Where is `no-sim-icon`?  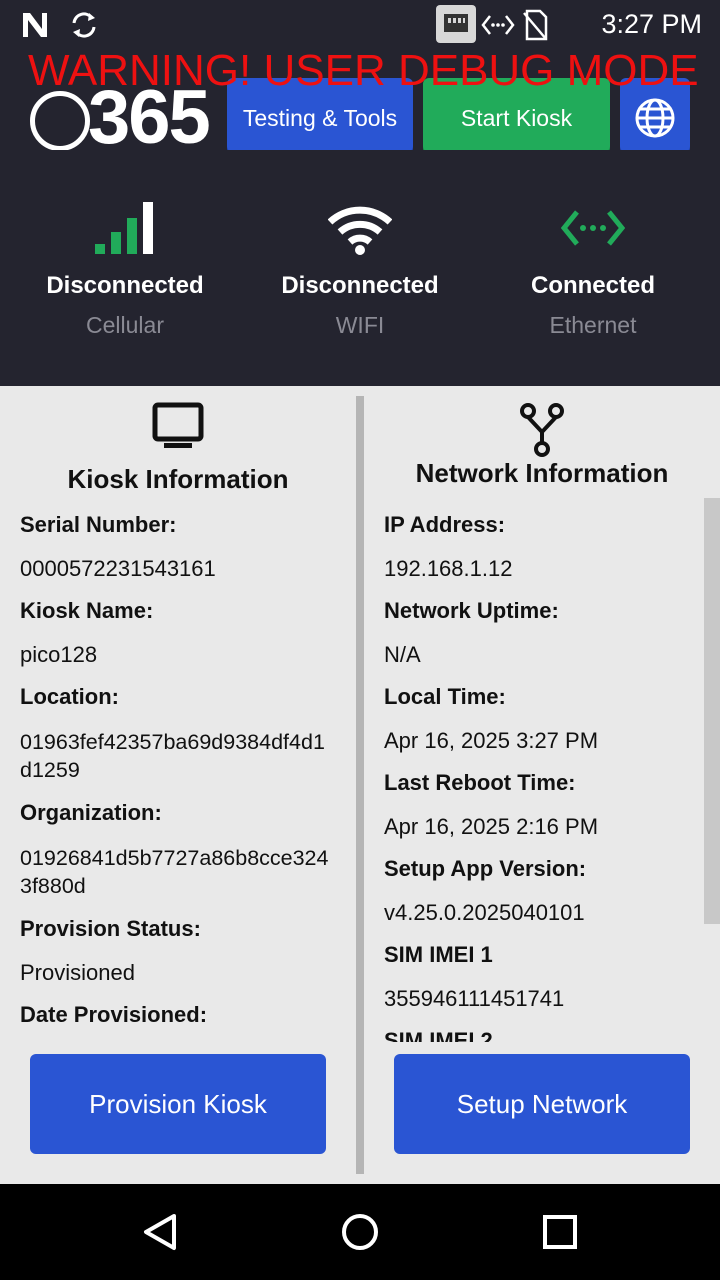 no-sim-icon is located at coordinates (535, 25).